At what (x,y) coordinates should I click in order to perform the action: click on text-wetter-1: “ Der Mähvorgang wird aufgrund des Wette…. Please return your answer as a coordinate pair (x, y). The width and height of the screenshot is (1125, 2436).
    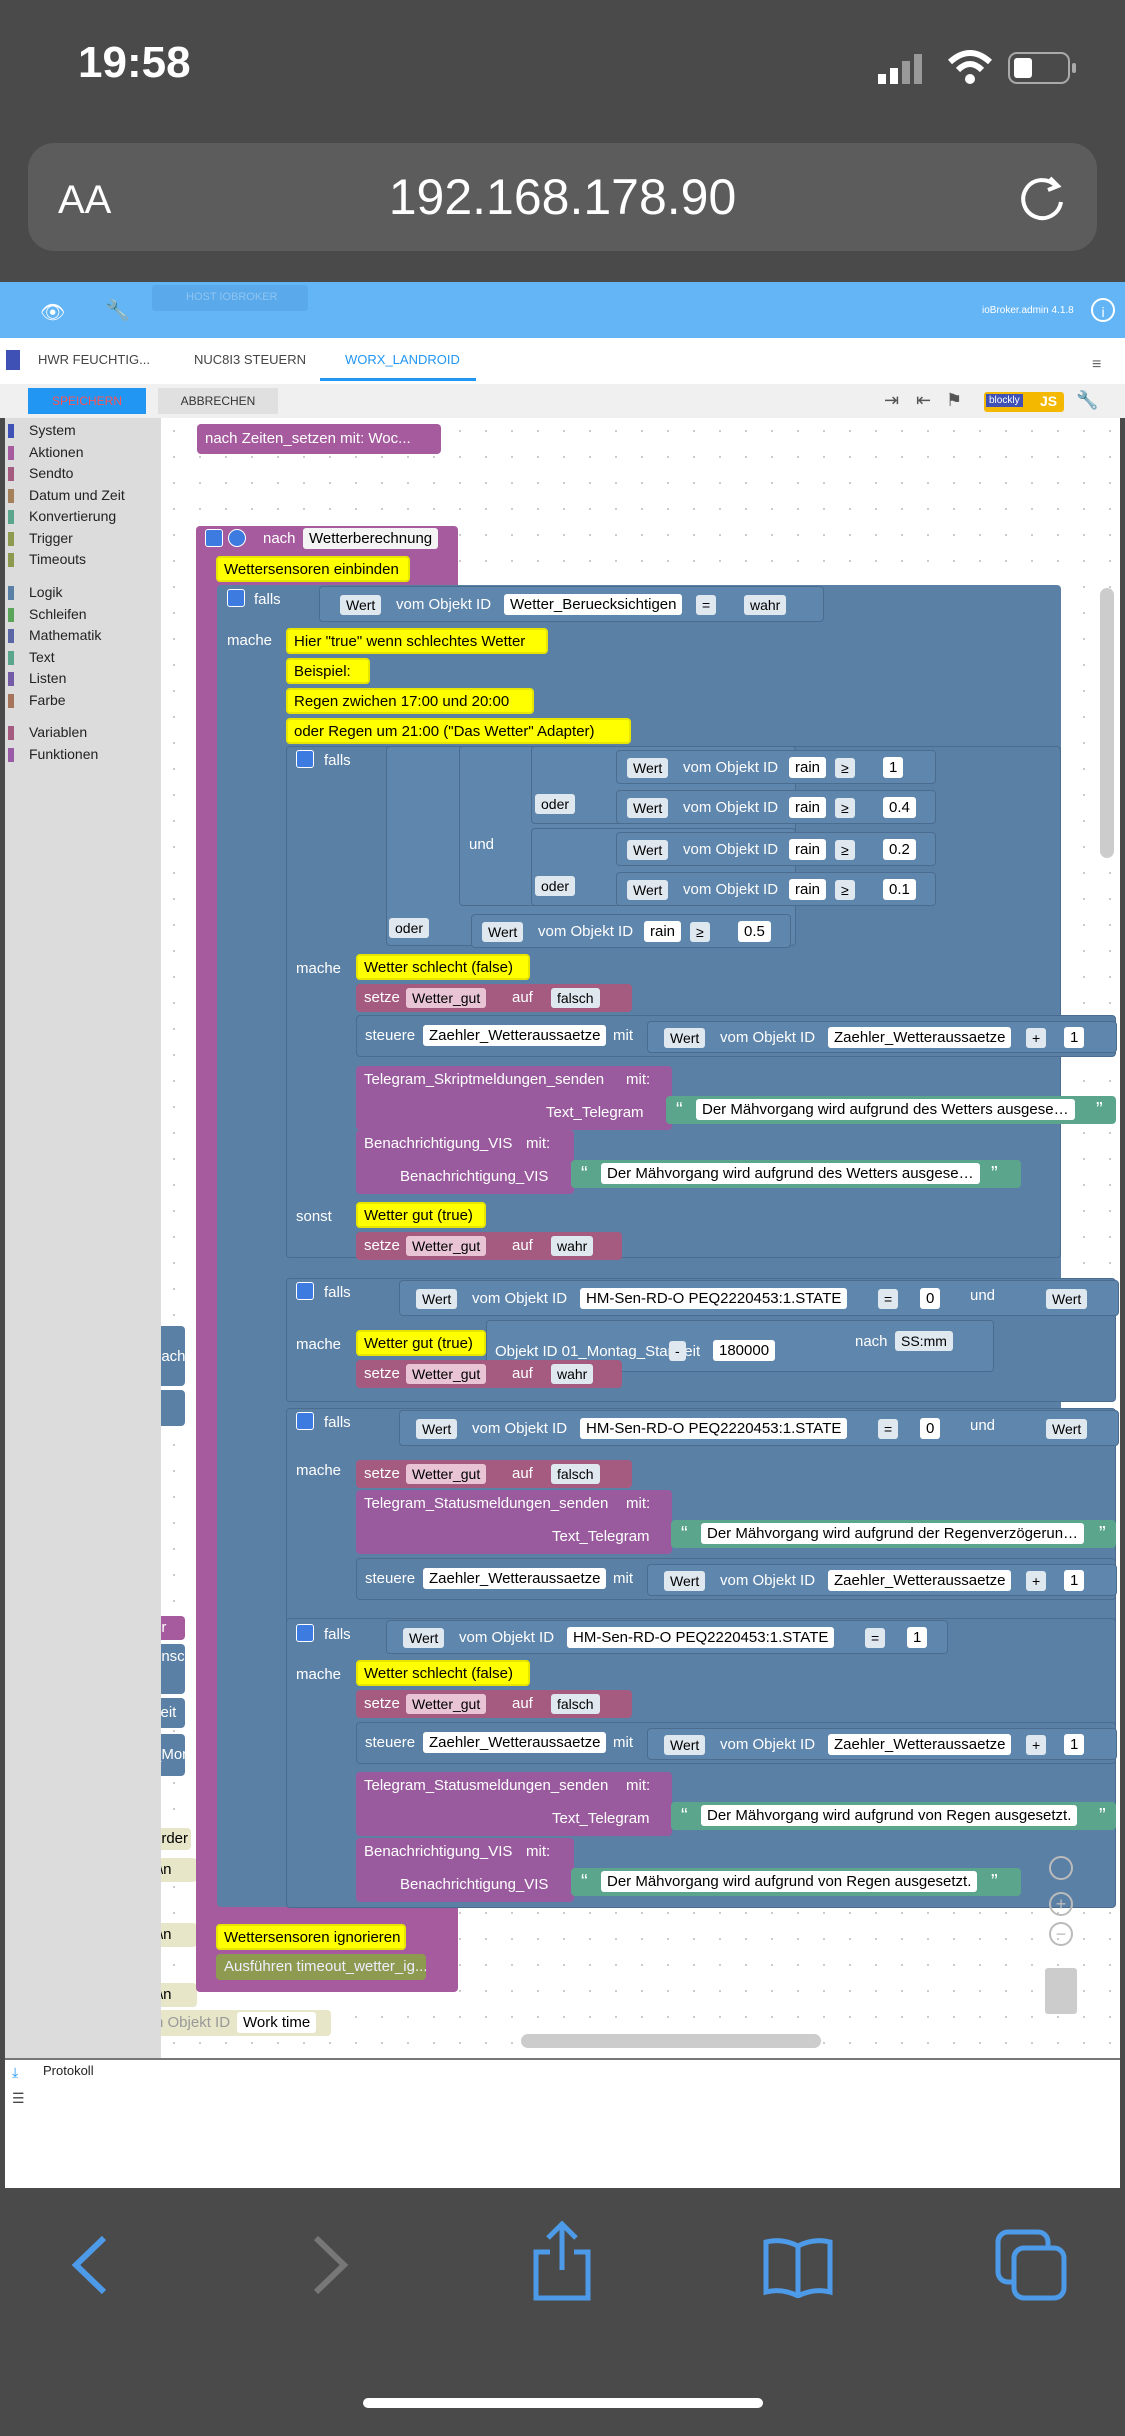
    Looking at the image, I should click on (891, 1110).